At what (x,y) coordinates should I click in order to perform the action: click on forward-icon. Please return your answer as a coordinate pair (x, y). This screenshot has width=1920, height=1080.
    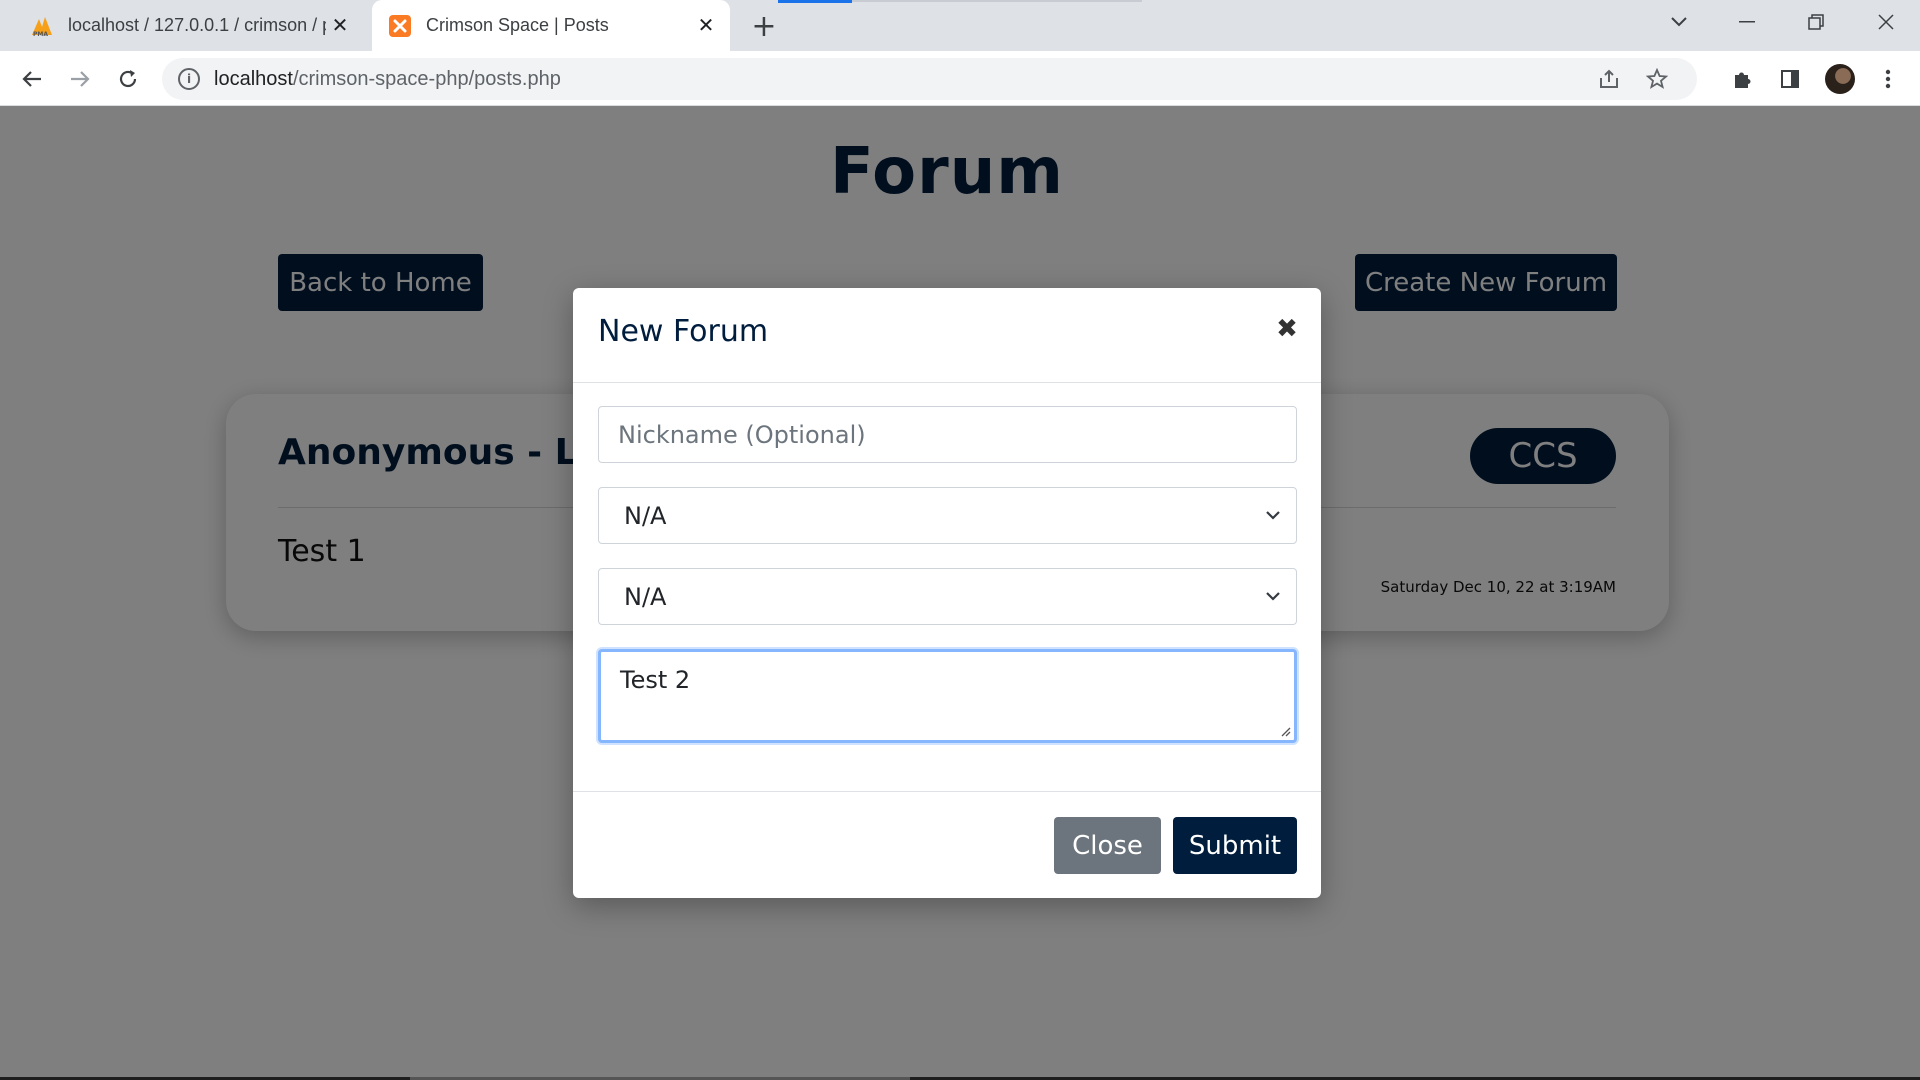
    Looking at the image, I should click on (80, 79).